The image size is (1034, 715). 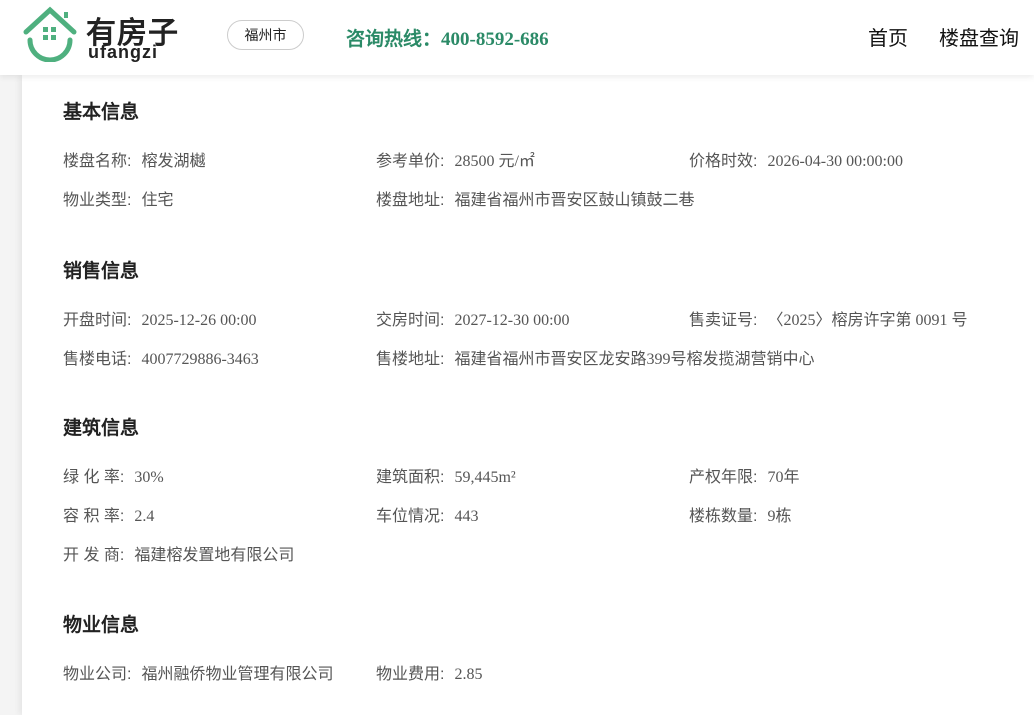 I want to click on field-label: 产权年限:, so click(x=723, y=477).